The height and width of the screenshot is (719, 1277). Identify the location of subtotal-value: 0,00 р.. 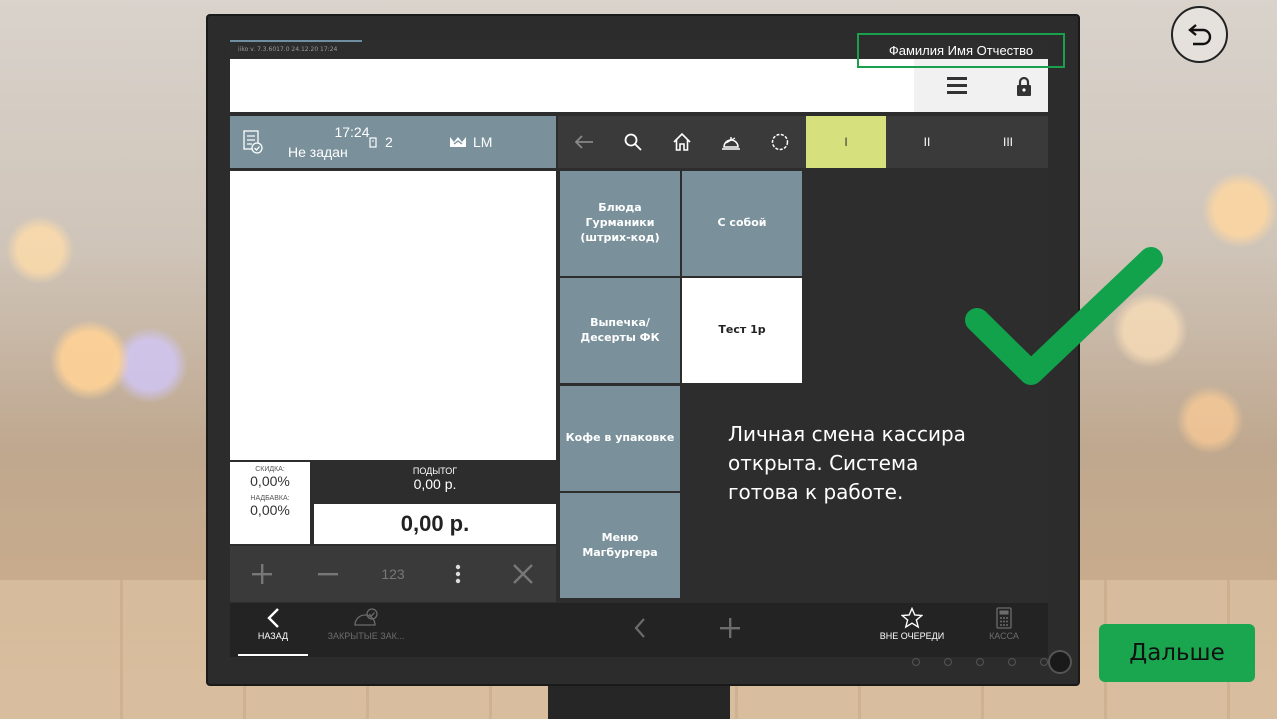
(435, 484).